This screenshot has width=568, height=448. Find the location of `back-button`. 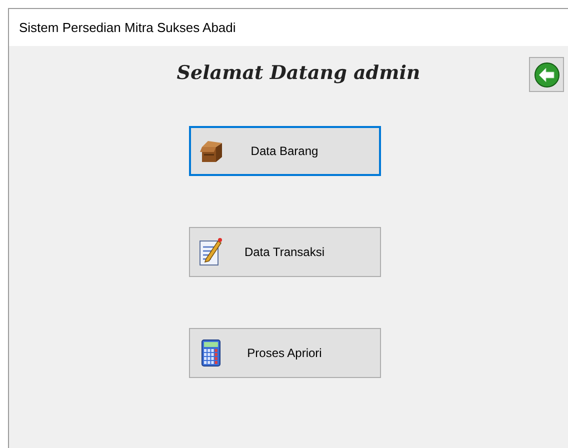

back-button is located at coordinates (546, 74).